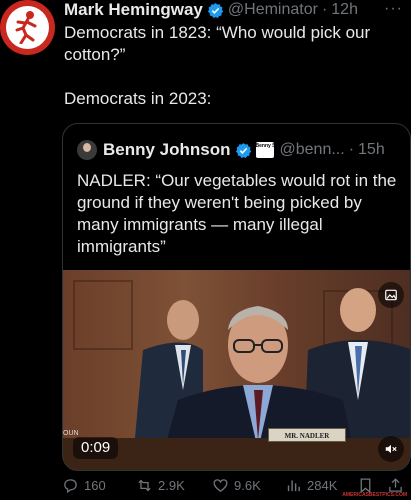 Image resolution: width=411 pixels, height=500 pixels. Describe the element at coordinates (96, 448) in the screenshot. I see `video-duration: 0:09` at that location.